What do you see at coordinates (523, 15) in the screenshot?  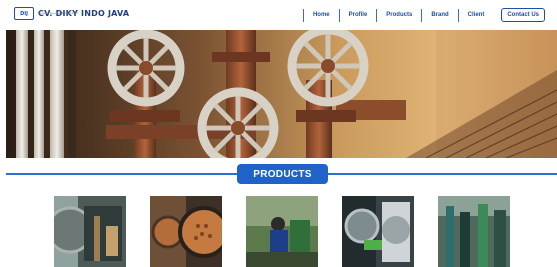 I see `contact-us-button: Contact Us` at bounding box center [523, 15].